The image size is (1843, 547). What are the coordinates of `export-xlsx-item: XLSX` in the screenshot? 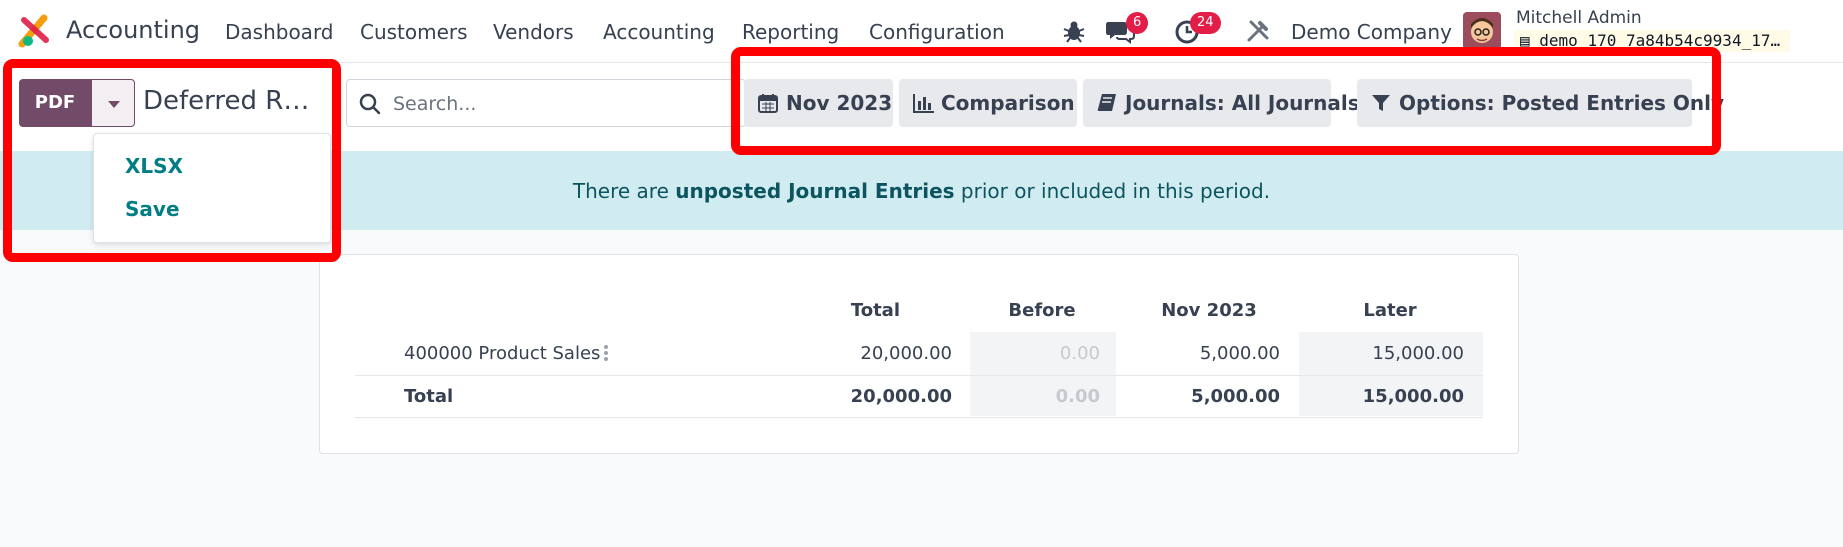 It's located at (154, 166).